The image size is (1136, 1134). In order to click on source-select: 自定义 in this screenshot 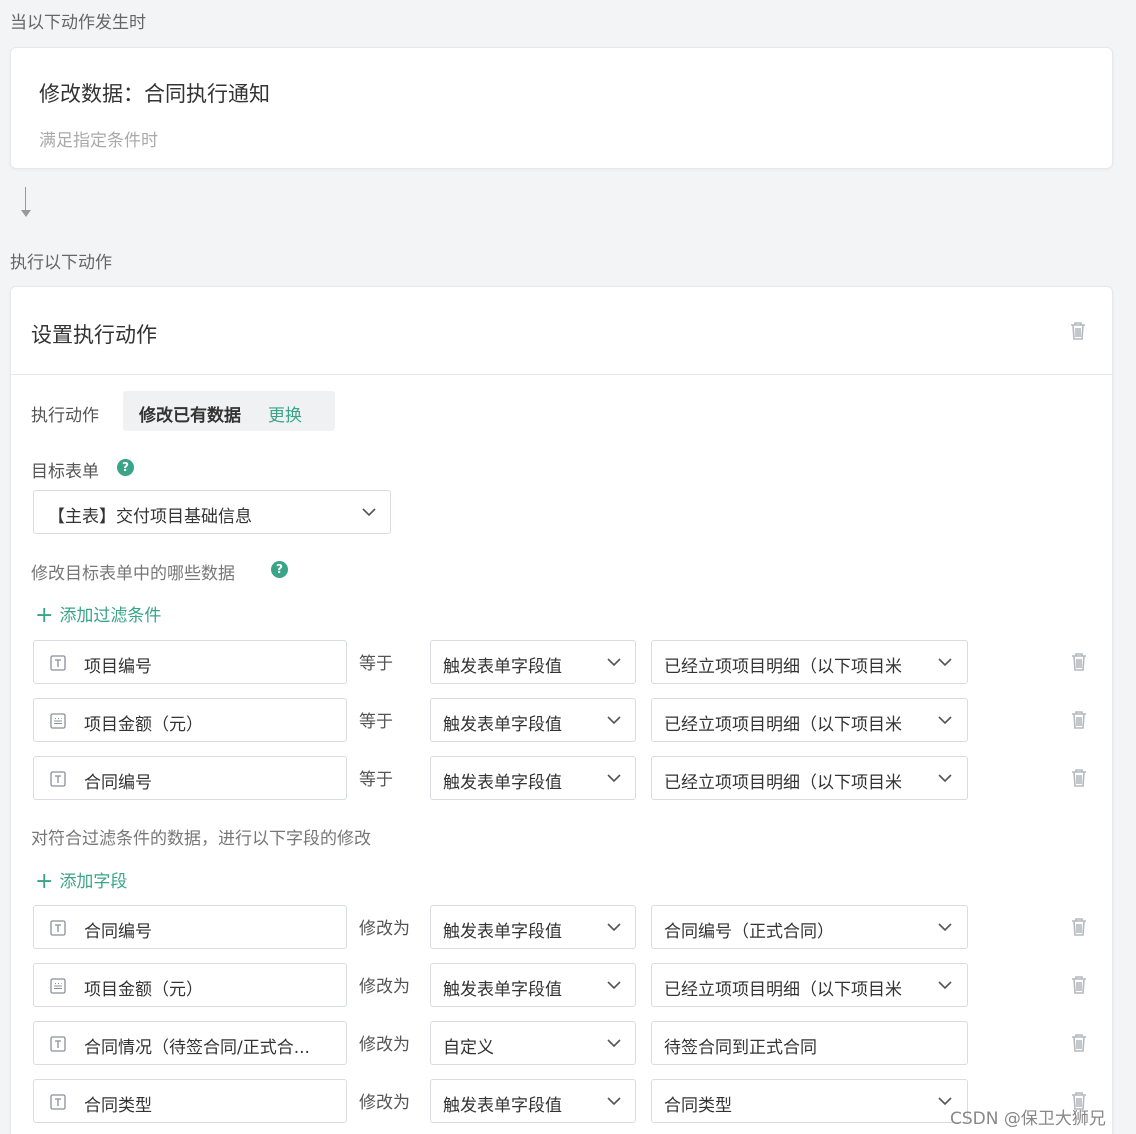, I will do `click(533, 1043)`.